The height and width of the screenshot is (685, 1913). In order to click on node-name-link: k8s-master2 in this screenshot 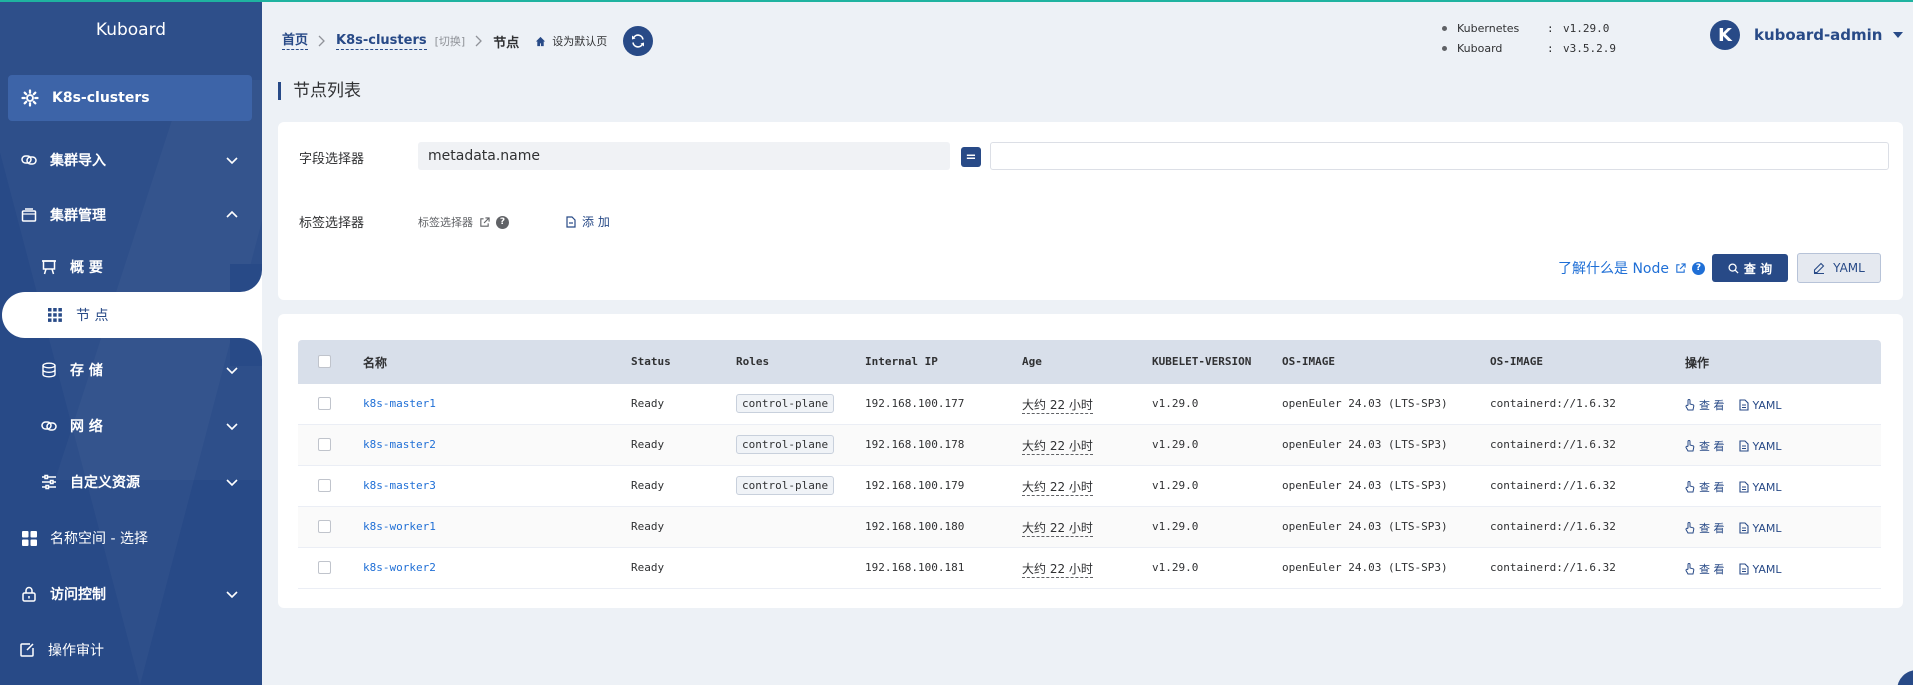, I will do `click(399, 444)`.